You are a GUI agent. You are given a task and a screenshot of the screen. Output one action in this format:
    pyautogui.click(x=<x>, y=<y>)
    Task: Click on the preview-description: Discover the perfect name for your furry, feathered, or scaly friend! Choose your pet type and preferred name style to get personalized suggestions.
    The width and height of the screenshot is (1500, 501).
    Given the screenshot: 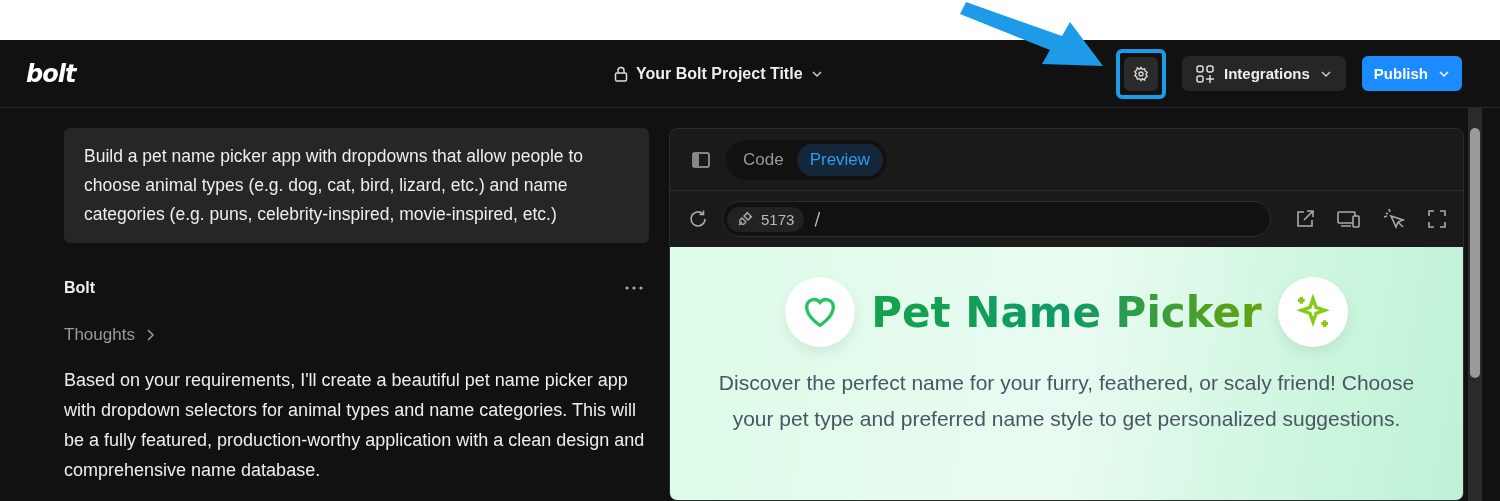 What is the action you would take?
    pyautogui.click(x=1066, y=401)
    